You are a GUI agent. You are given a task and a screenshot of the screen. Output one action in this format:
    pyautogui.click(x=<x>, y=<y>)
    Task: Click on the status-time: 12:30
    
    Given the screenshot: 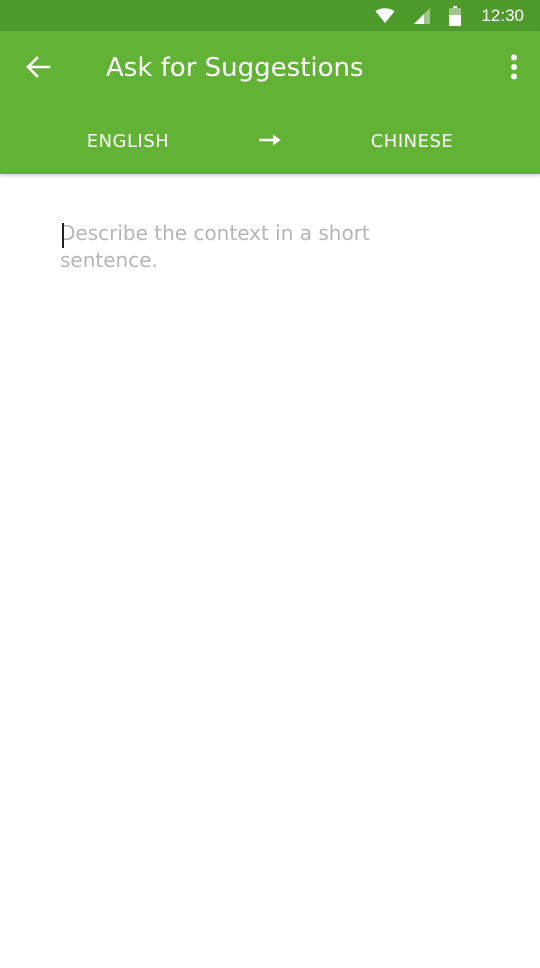 What is the action you would take?
    pyautogui.click(x=502, y=15)
    